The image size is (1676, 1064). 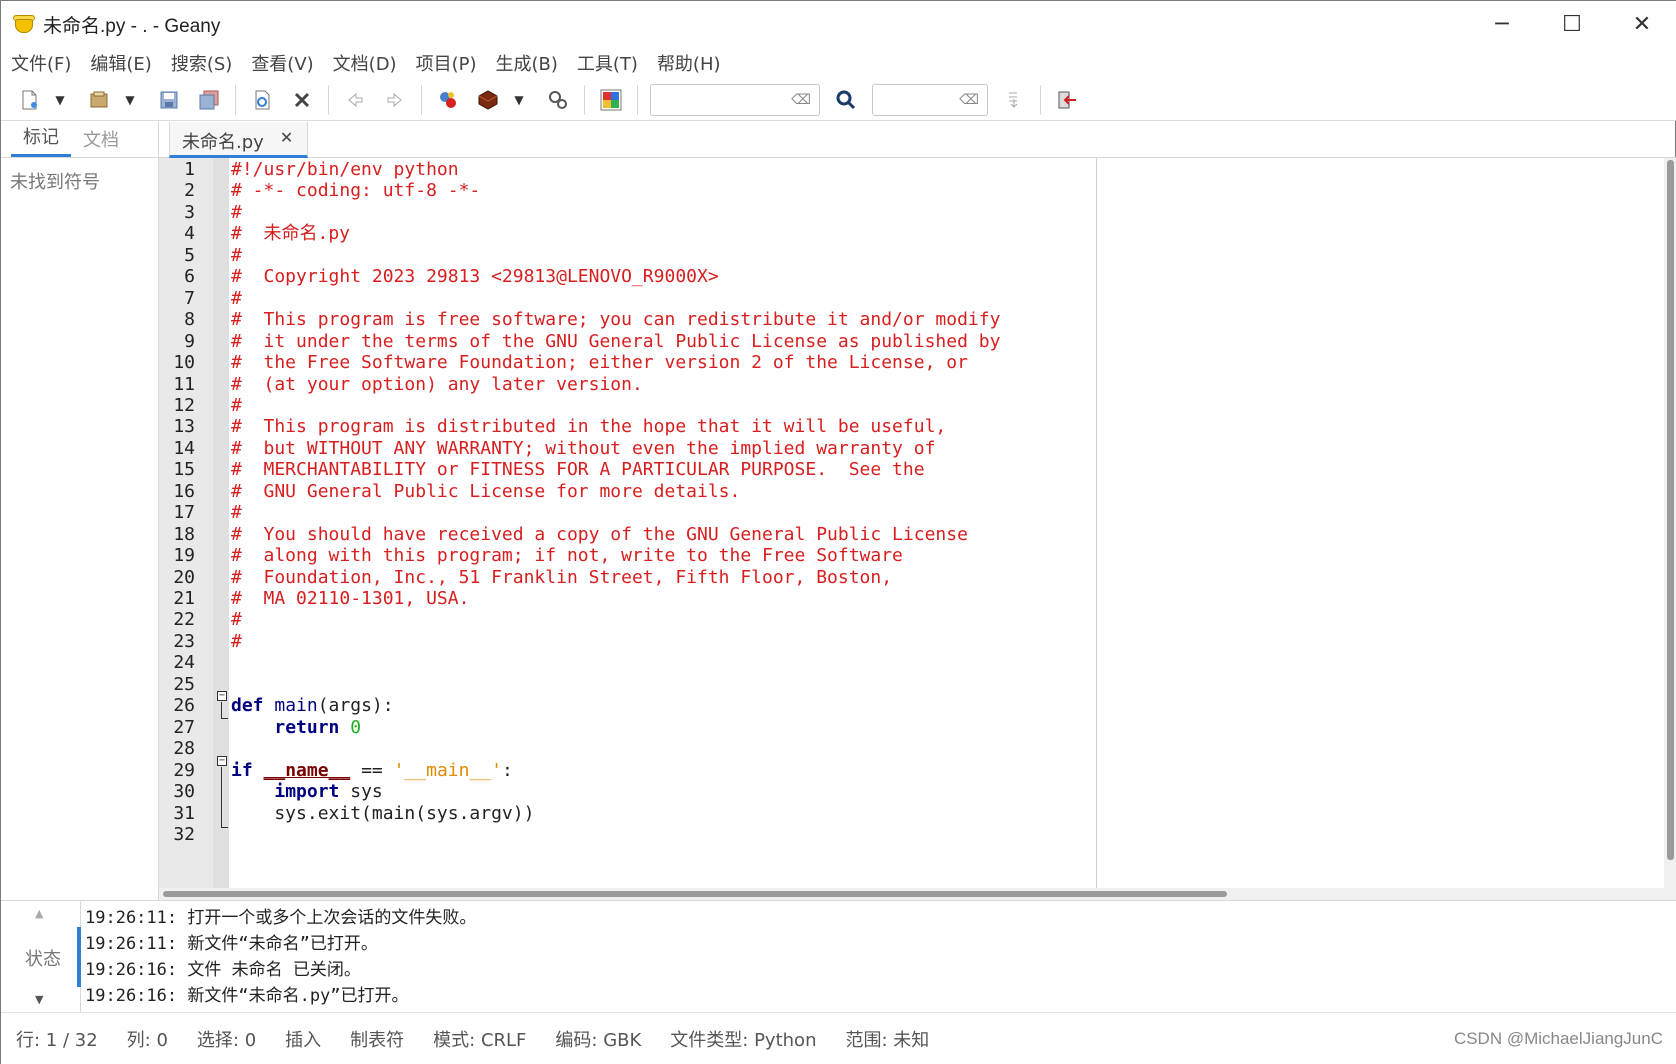 What do you see at coordinates (447, 770) in the screenshot?
I see `code-token: '__main__'` at bounding box center [447, 770].